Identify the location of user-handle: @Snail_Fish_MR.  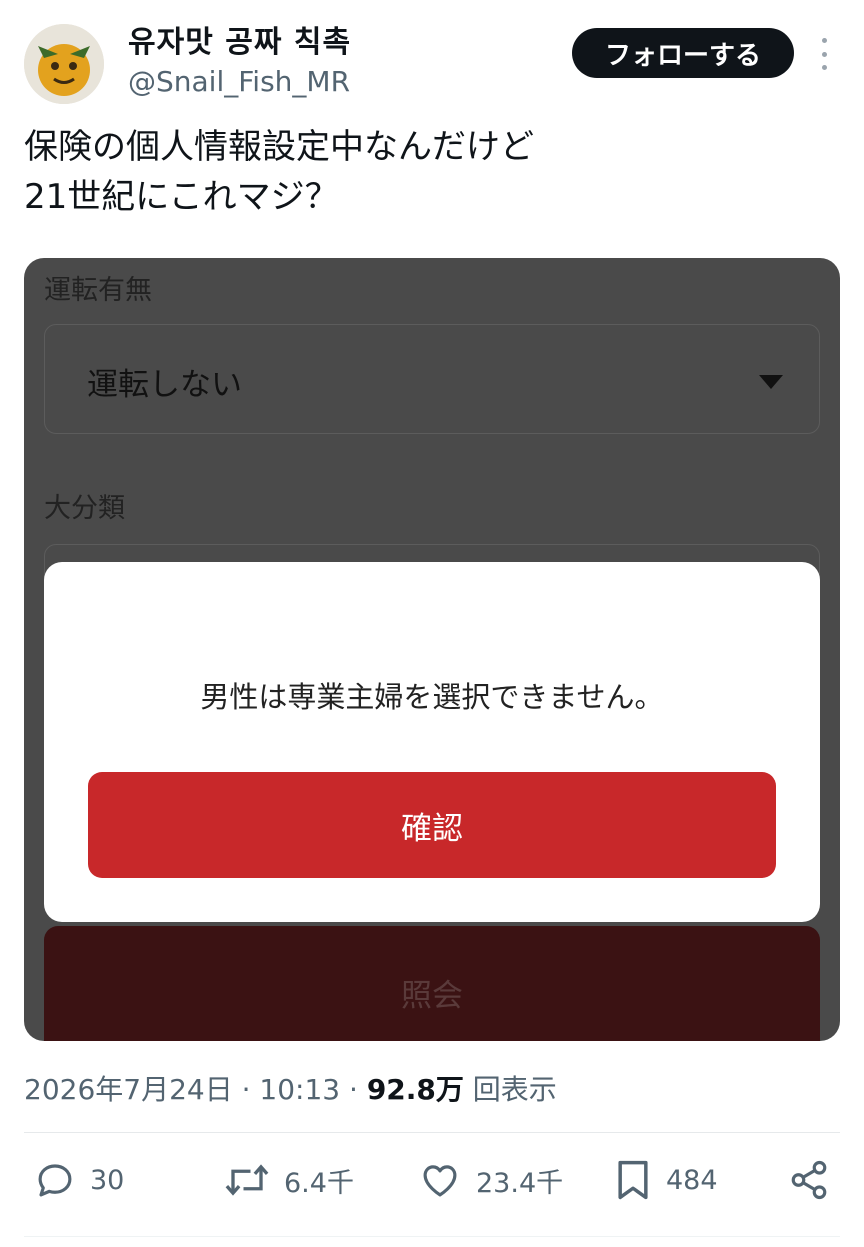
(239, 82).